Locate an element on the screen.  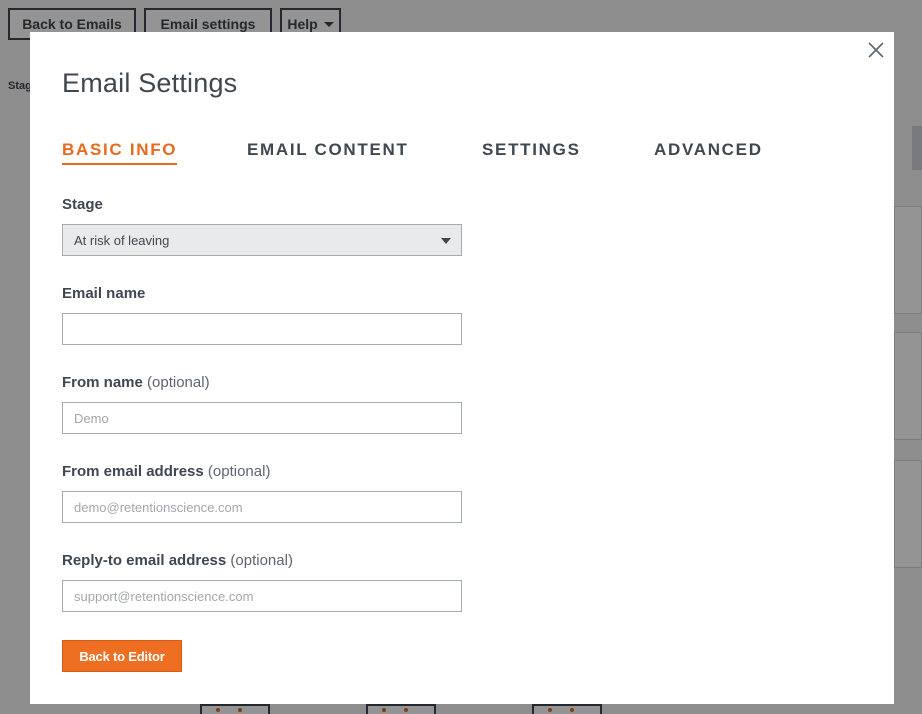
from-name-input is located at coordinates (262, 418).